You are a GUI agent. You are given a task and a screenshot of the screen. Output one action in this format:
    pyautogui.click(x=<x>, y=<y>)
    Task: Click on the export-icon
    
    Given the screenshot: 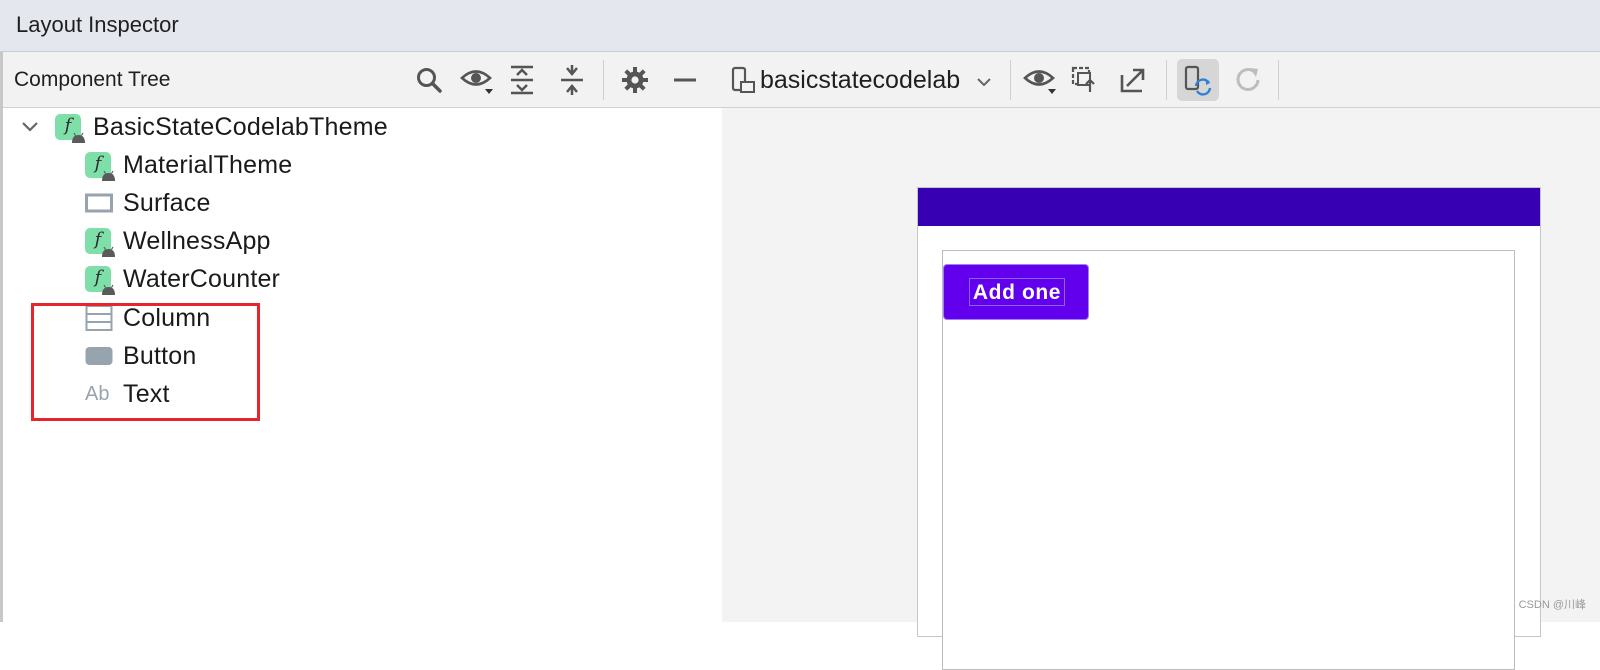 What is the action you would take?
    pyautogui.click(x=1133, y=80)
    